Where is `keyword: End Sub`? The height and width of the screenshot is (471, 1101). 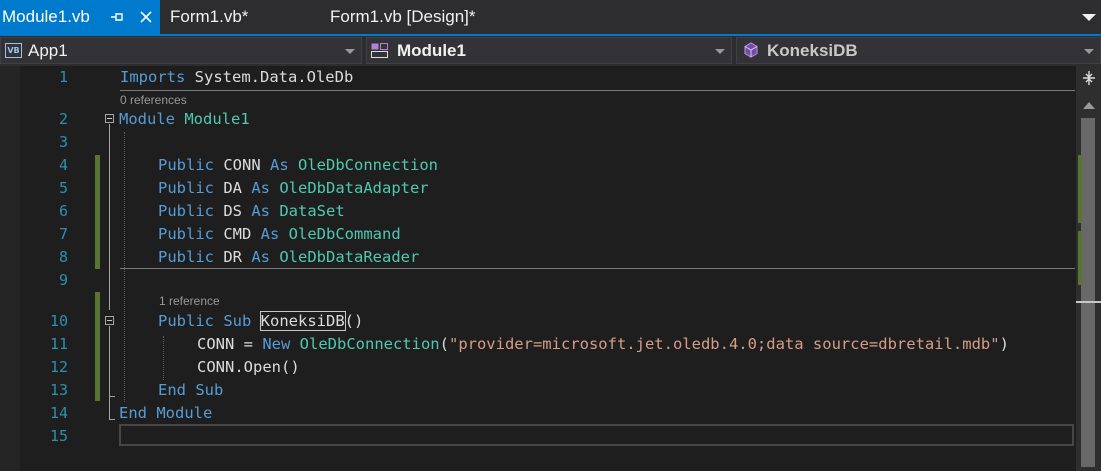 keyword: End Sub is located at coordinates (191, 390).